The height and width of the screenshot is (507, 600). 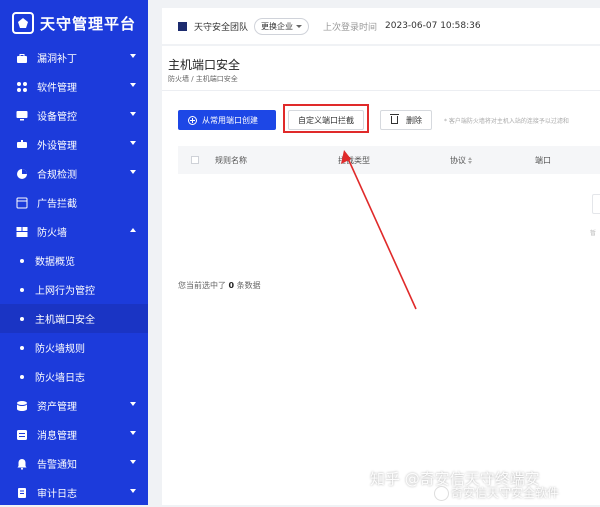 What do you see at coordinates (381, 26) in the screenshot?
I see `top-bar: 天守安全团队 更换企业 上次登录时间 2023-06-07 10:58:36` at bounding box center [381, 26].